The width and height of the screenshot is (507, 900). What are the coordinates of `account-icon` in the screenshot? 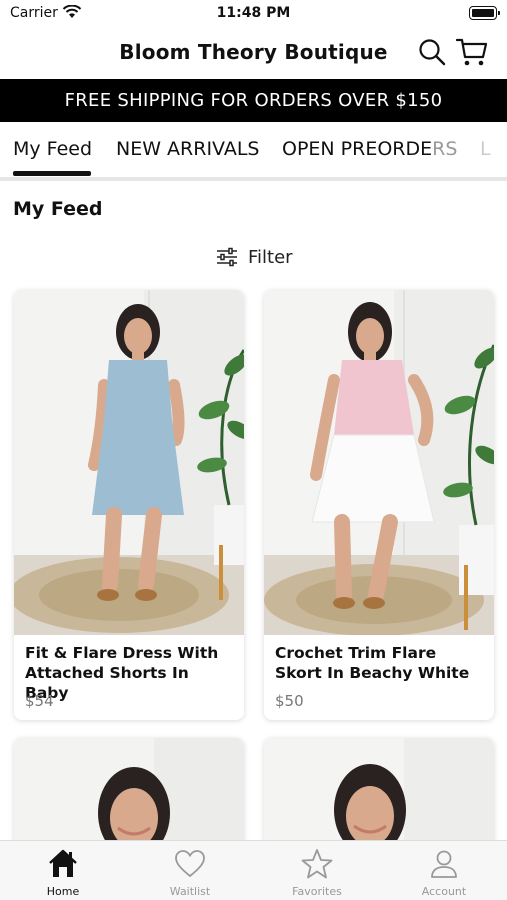 It's located at (444, 864).